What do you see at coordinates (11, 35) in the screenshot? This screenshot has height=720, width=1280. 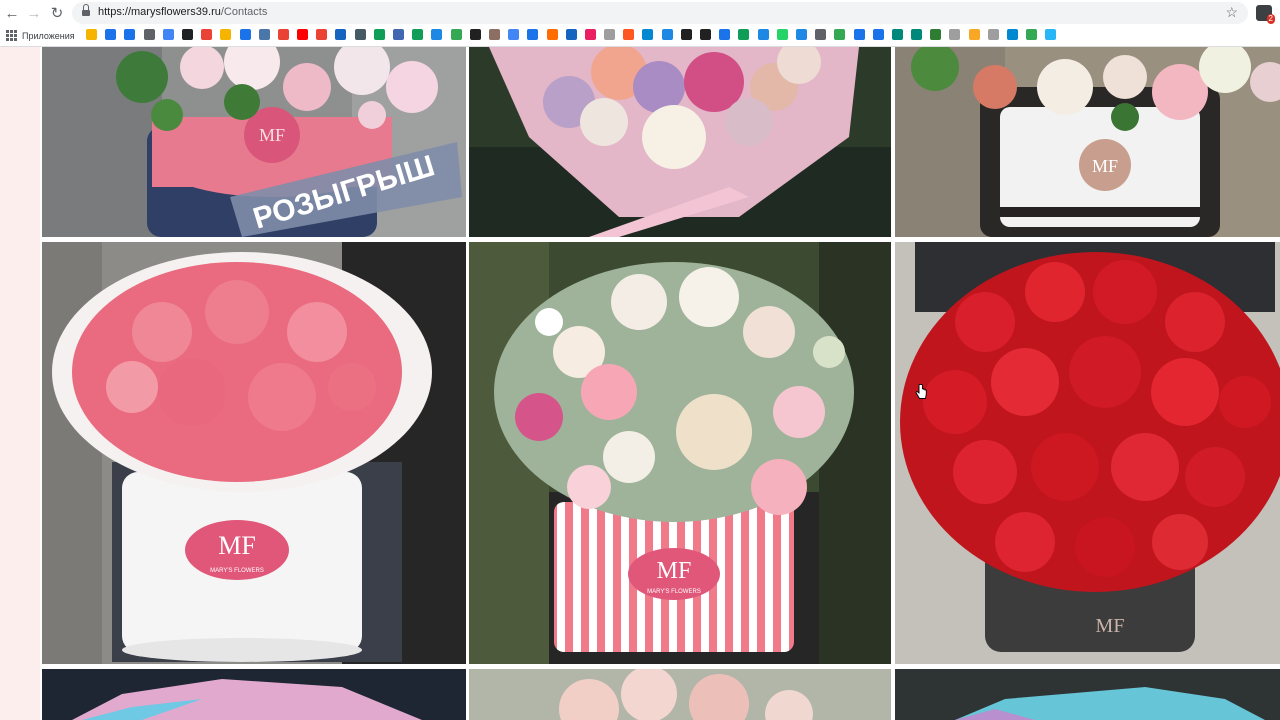 I see `apps-grid-icon` at bounding box center [11, 35].